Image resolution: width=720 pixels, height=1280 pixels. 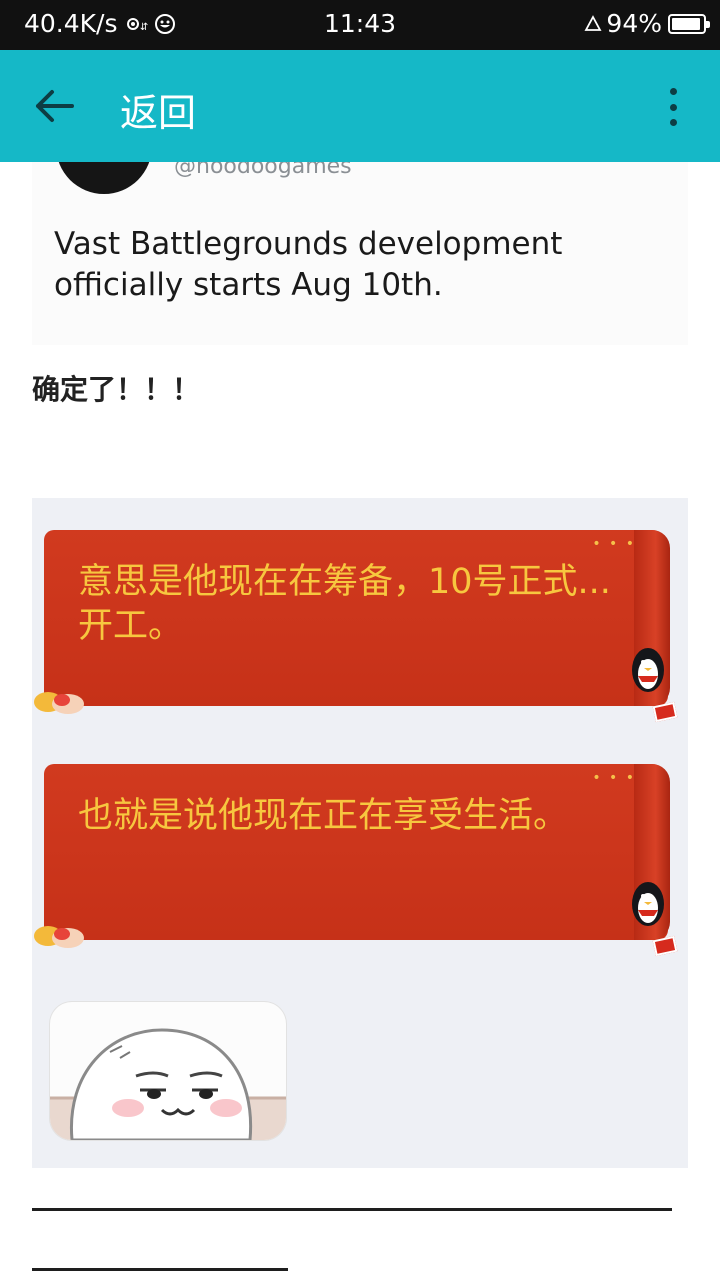 What do you see at coordinates (356, 860) in the screenshot?
I see `chat-bubble: • • • 也就是说他现在正在享受生活。` at bounding box center [356, 860].